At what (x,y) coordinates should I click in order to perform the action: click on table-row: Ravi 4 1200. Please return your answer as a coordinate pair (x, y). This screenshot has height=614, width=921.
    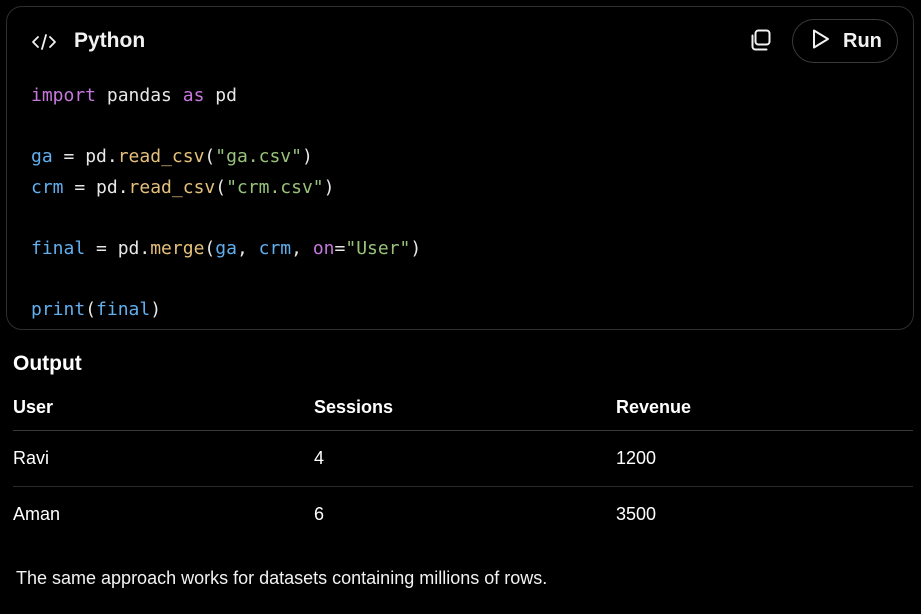
    Looking at the image, I should click on (463, 458).